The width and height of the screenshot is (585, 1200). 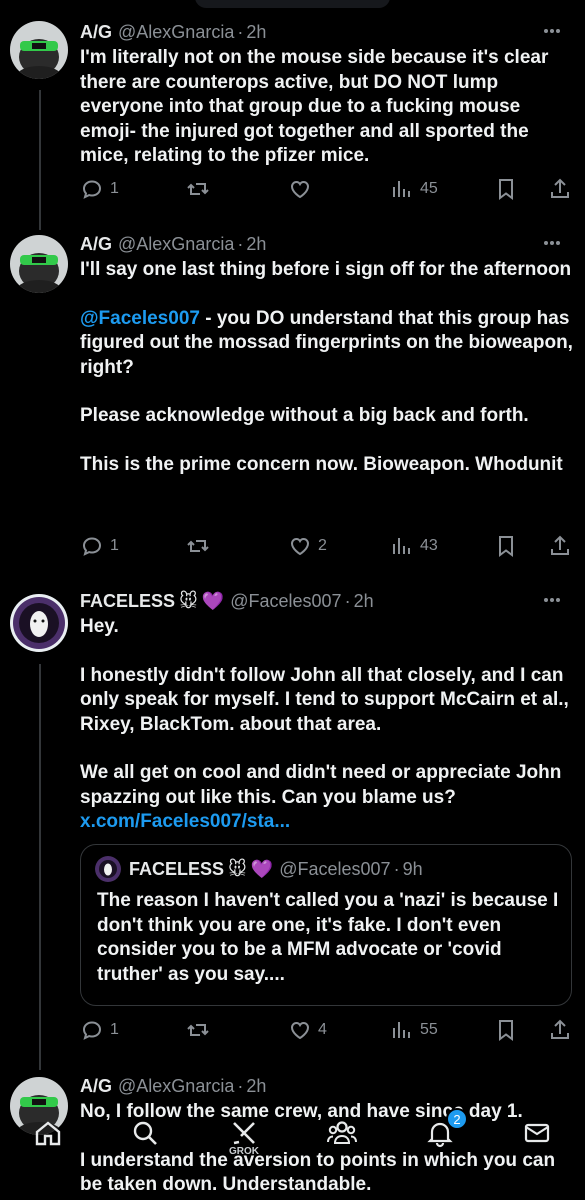 I want to click on purple-heart-emoji: 💜, so click(x=213, y=600).